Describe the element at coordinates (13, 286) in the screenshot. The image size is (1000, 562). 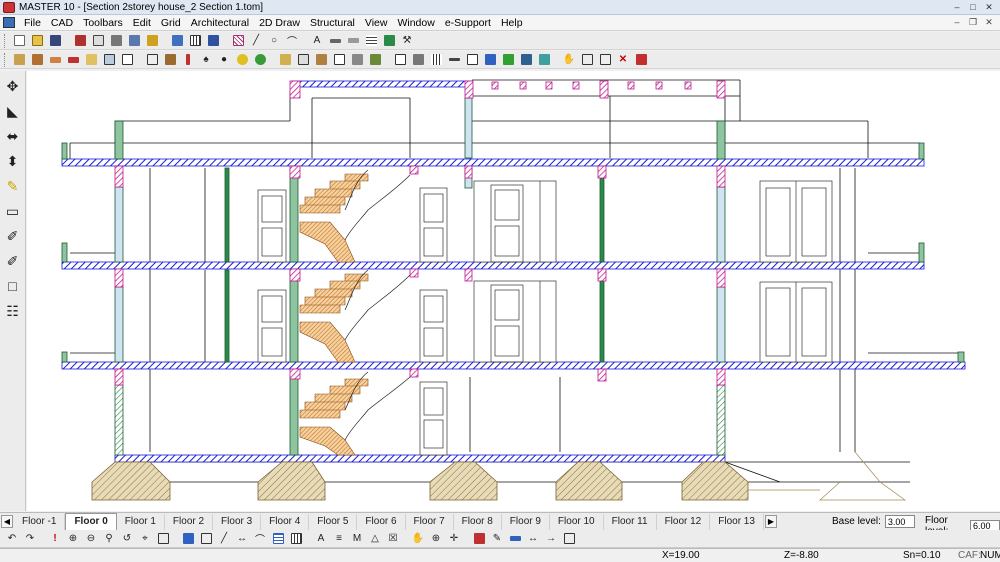
I see `rectangle-icon: □` at that location.